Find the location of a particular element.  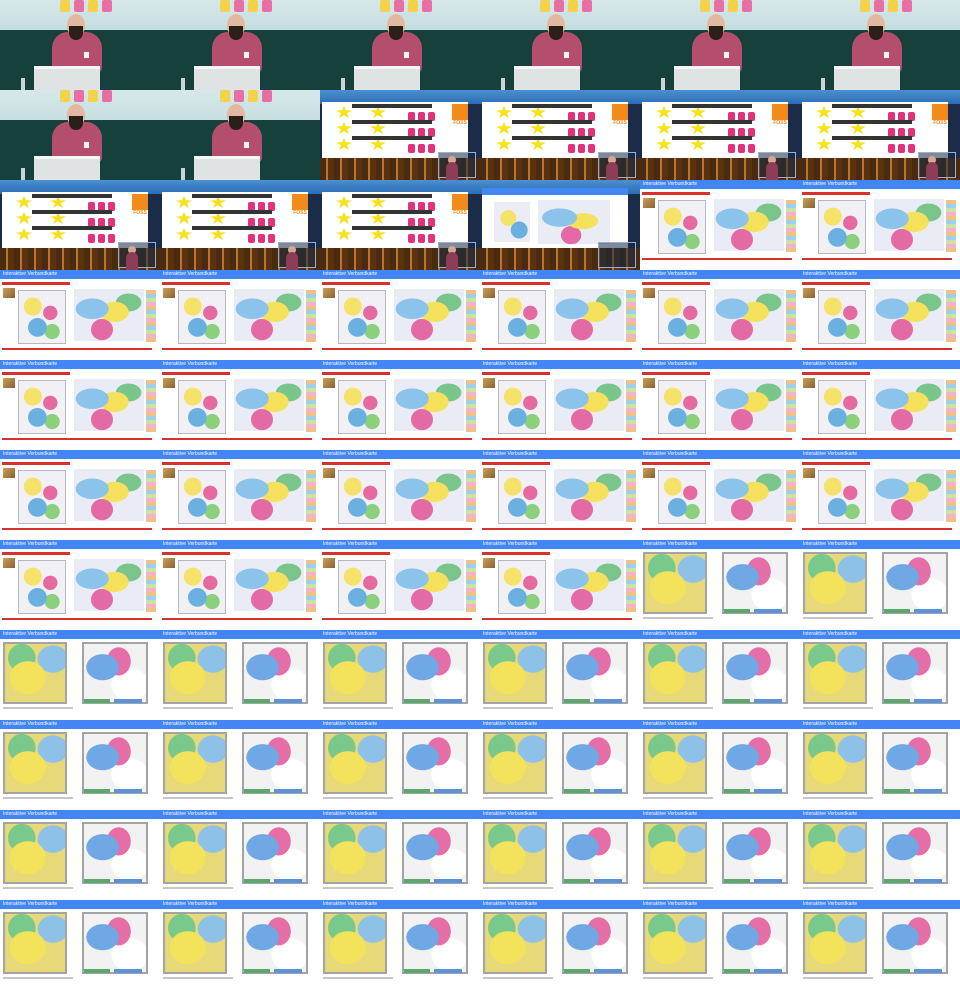

page-footer-bar is located at coordinates (77, 439).